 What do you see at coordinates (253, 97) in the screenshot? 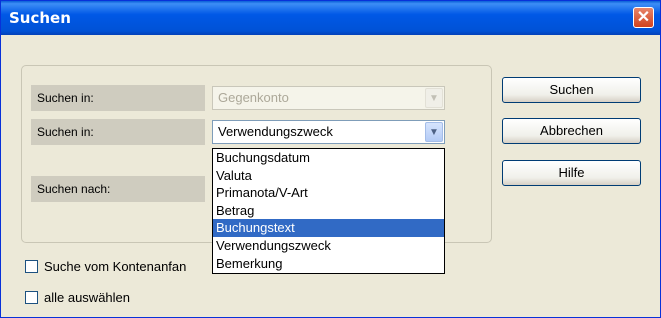
I see `search-in-value-1: Gegenkonto` at bounding box center [253, 97].